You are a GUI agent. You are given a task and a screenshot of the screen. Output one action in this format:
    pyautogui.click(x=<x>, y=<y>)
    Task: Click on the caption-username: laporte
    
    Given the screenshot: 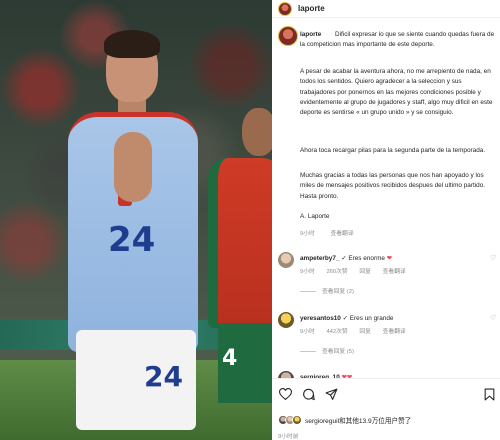 What is the action you would take?
    pyautogui.click(x=310, y=35)
    